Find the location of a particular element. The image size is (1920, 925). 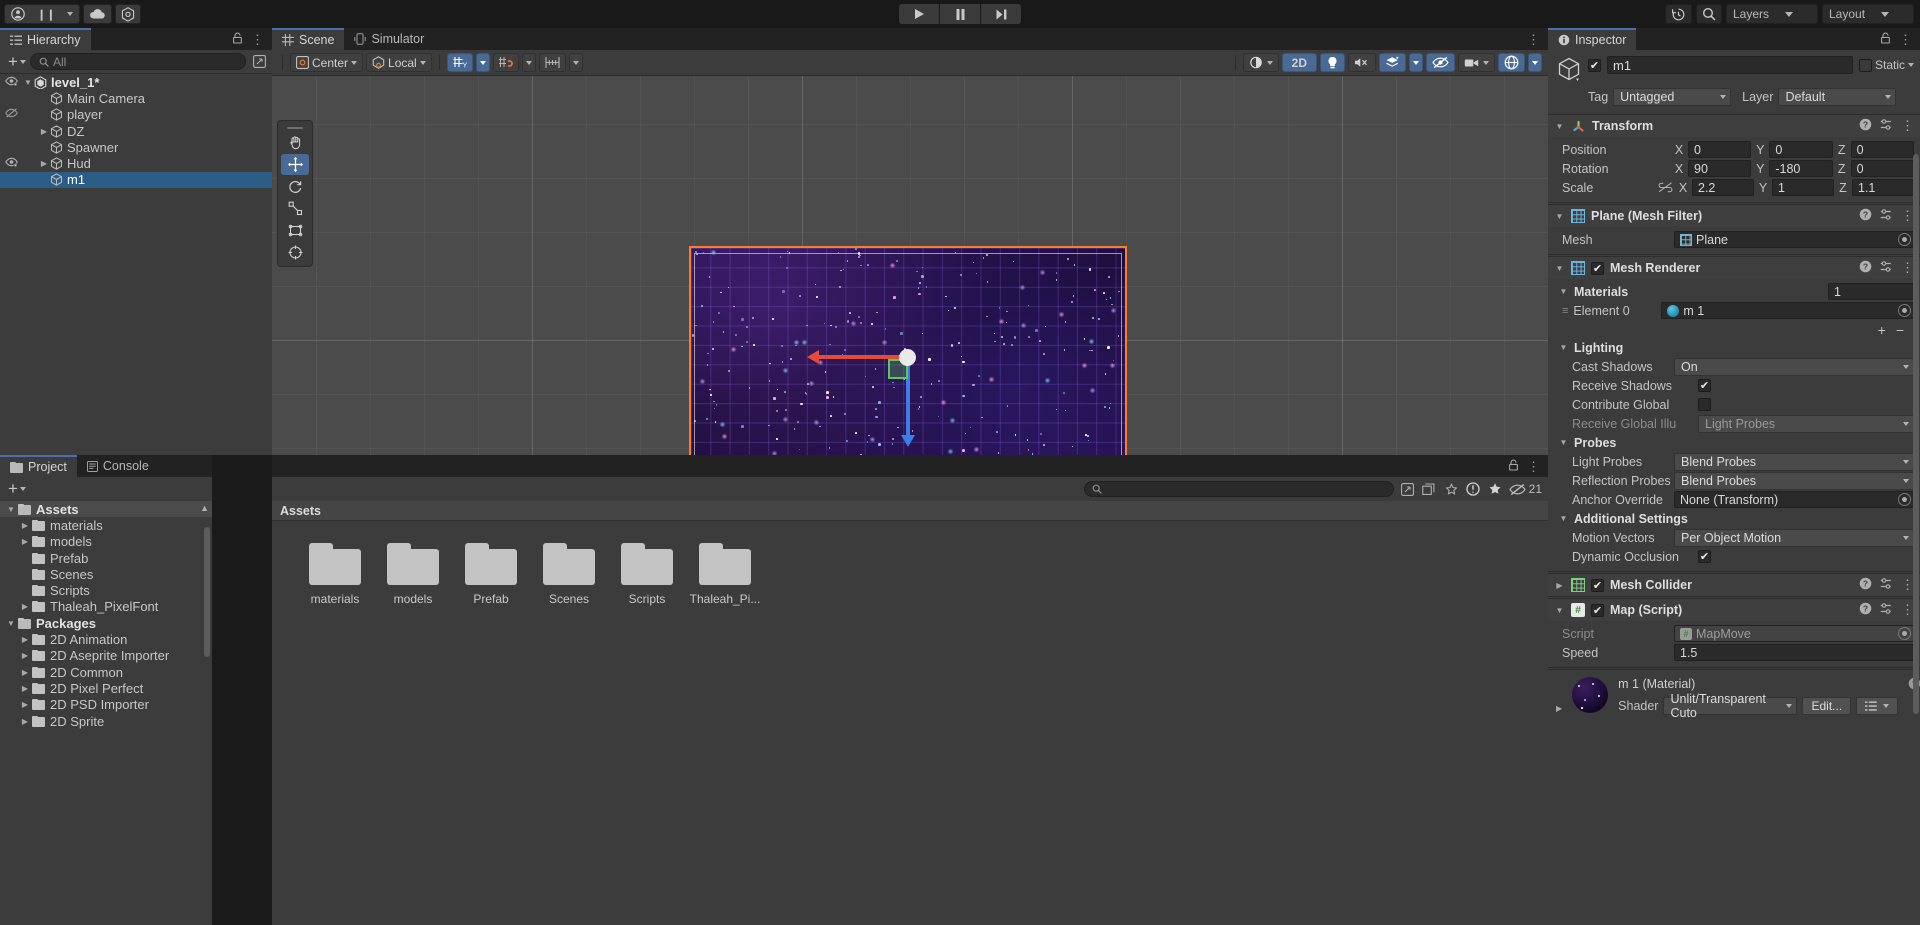

gameobject-enabled-checkbox: ✔ is located at coordinates (1594, 65).